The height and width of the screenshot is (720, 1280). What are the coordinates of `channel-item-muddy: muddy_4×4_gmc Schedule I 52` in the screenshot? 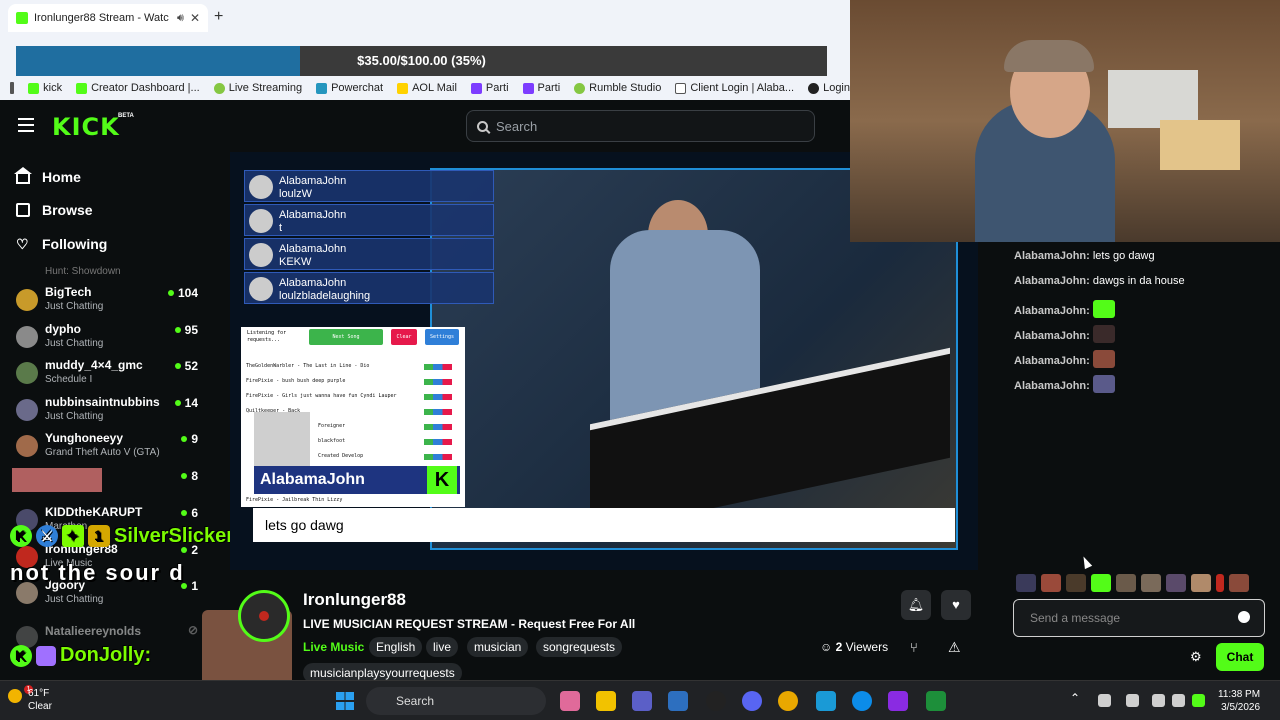 It's located at (109, 375).